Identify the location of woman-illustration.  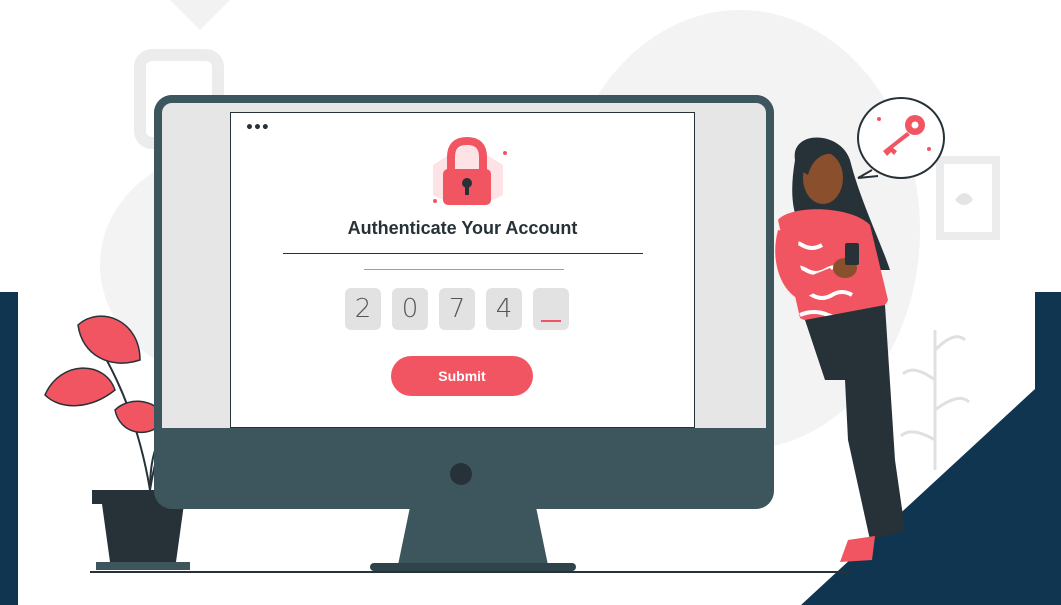
(840, 349).